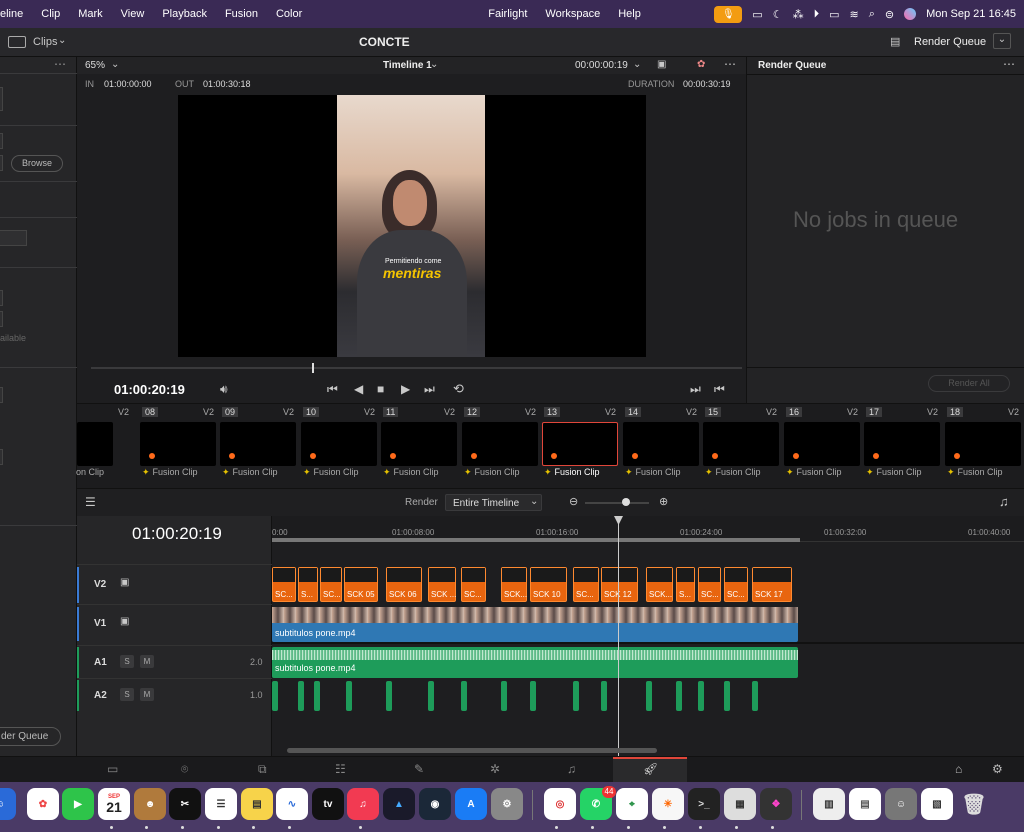  What do you see at coordinates (974, 804) in the screenshot?
I see `trash-icon: 🗑︎` at bounding box center [974, 804].